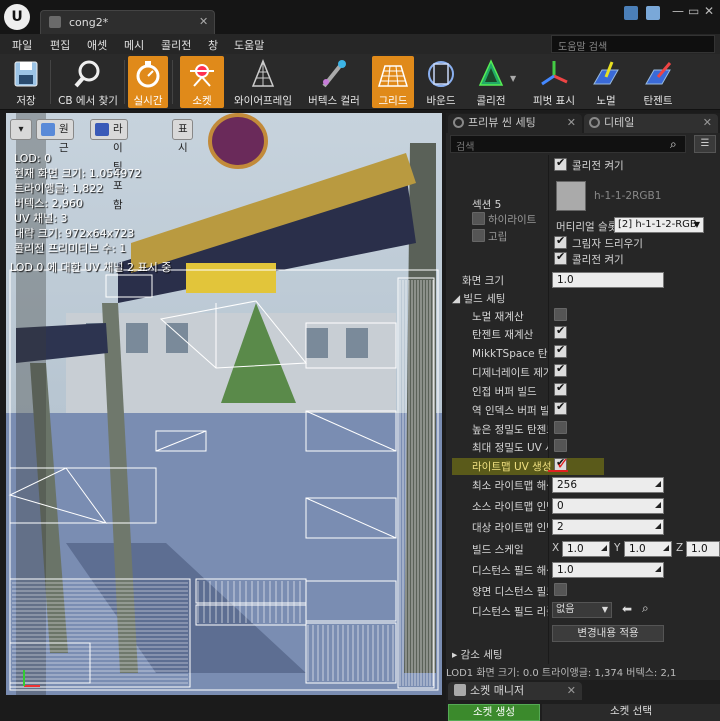 The height and width of the screenshot is (721, 720). I want to click on stat-collision-primitives: 콜리전 프리미티브 수: 1, so click(70, 248).